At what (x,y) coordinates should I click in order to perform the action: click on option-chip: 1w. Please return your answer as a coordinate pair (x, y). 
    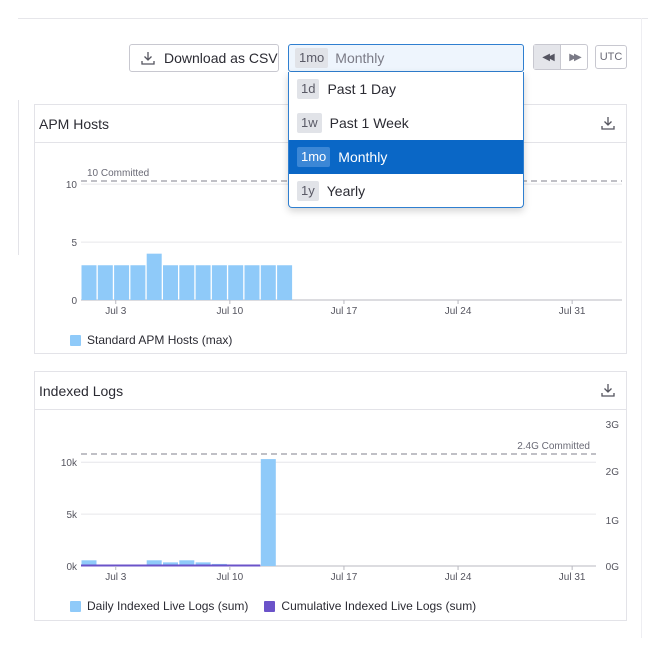
    Looking at the image, I should click on (309, 123).